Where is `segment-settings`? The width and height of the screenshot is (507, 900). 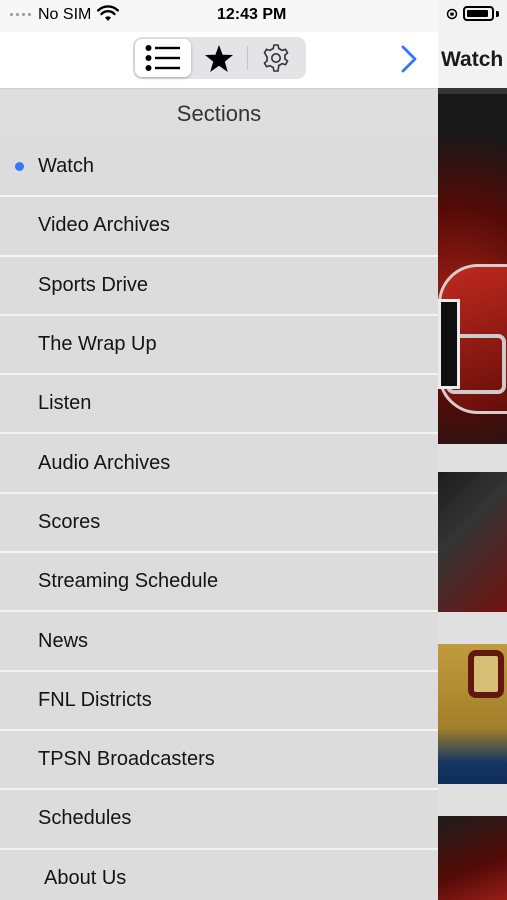
segment-settings is located at coordinates (276, 58).